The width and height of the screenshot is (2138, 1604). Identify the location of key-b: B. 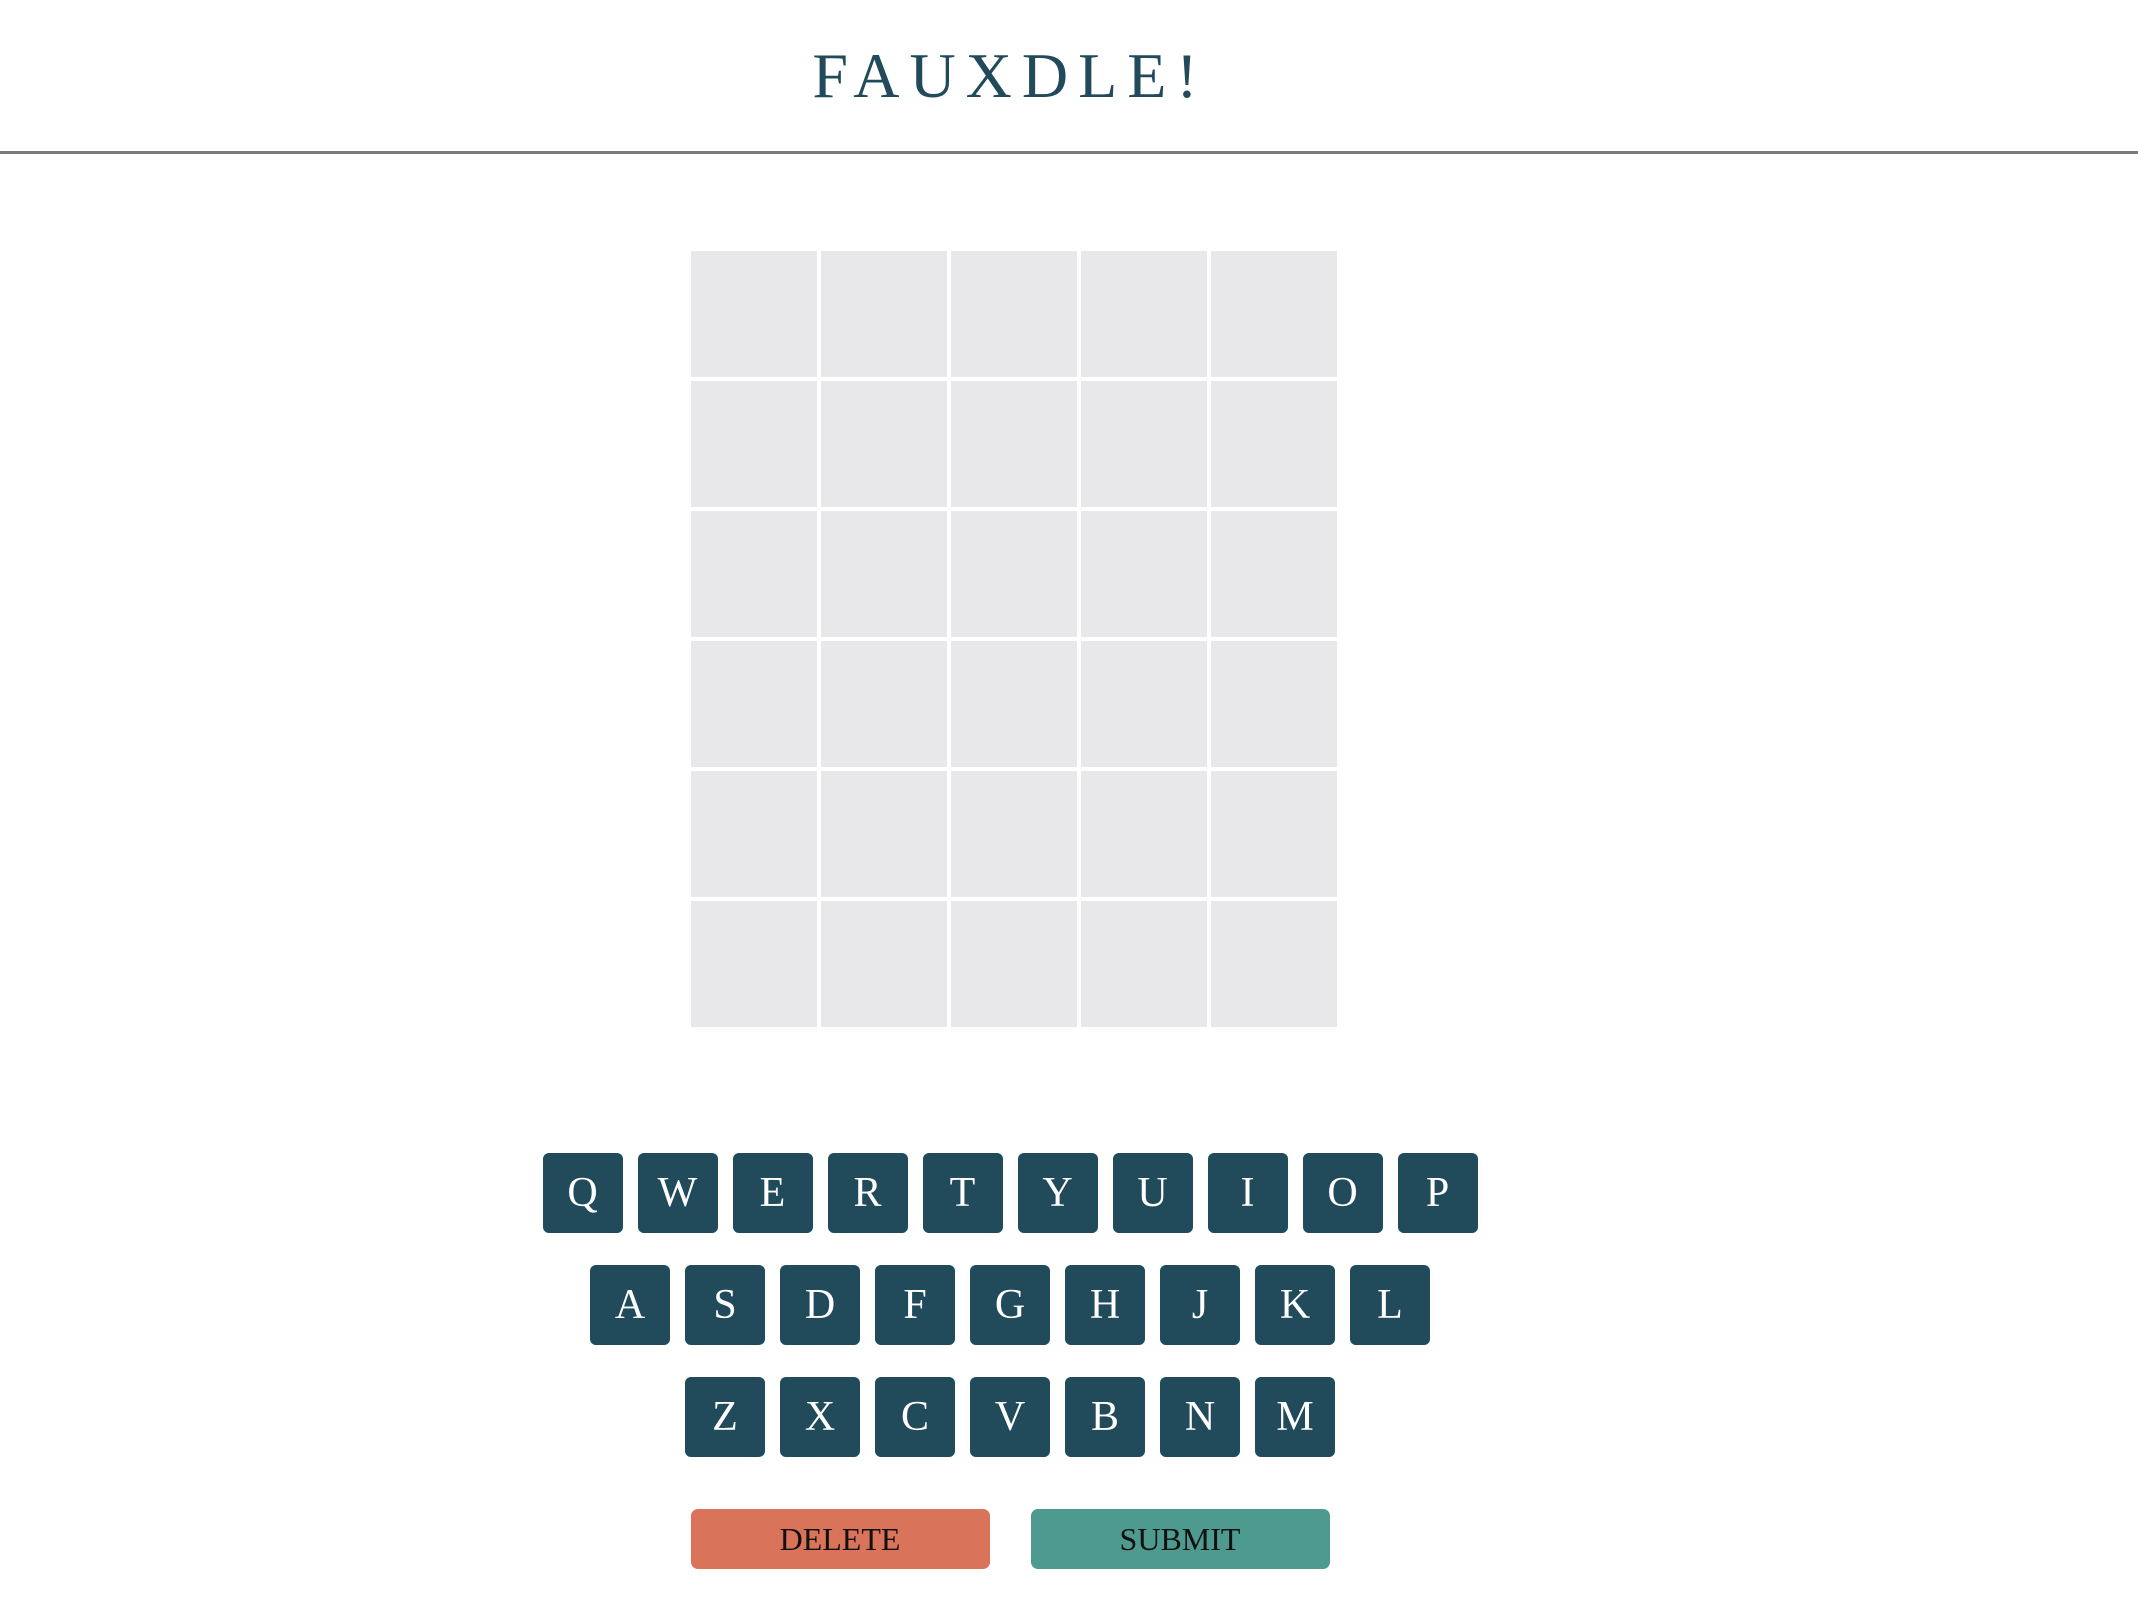
(1105, 1417).